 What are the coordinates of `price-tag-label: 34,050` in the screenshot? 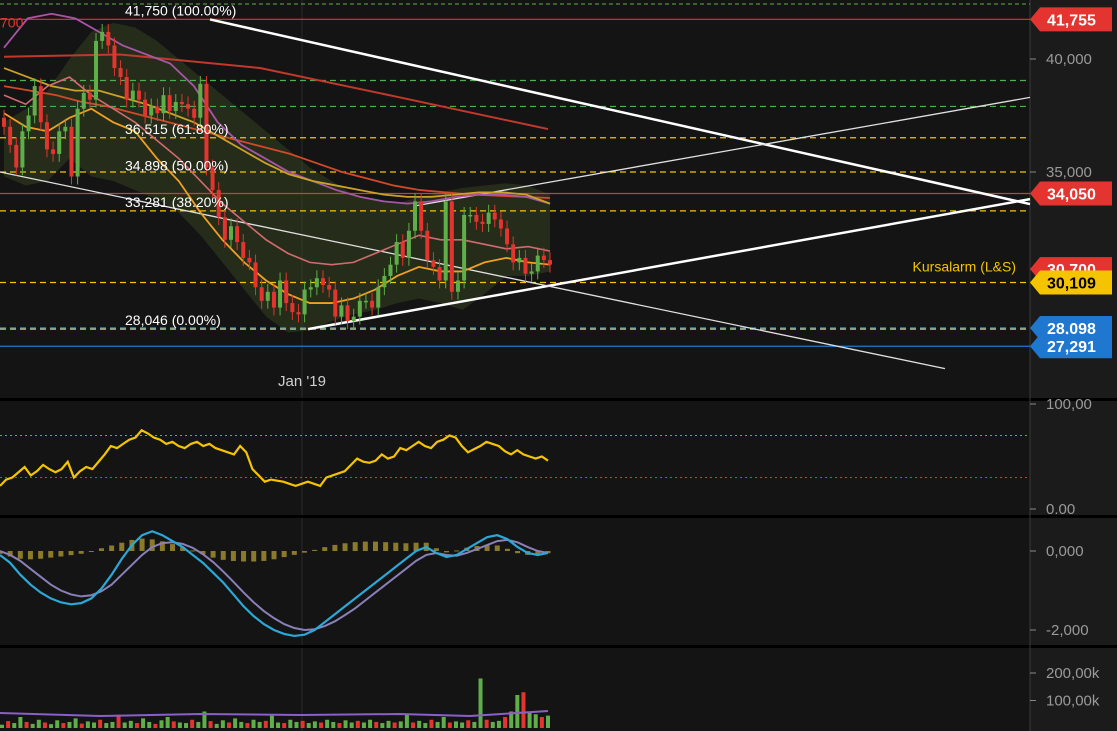 It's located at (1071, 194).